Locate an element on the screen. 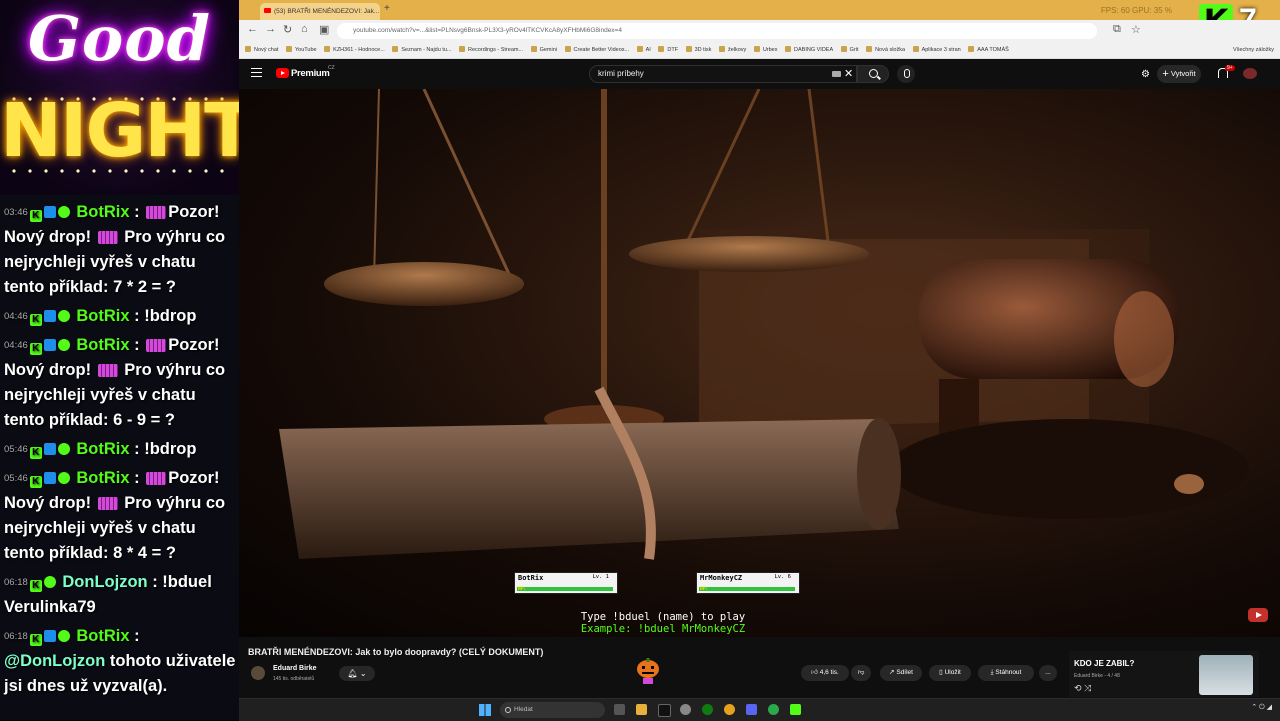 The width and height of the screenshot is (1280, 721). kick-app-icon is located at coordinates (795, 709).